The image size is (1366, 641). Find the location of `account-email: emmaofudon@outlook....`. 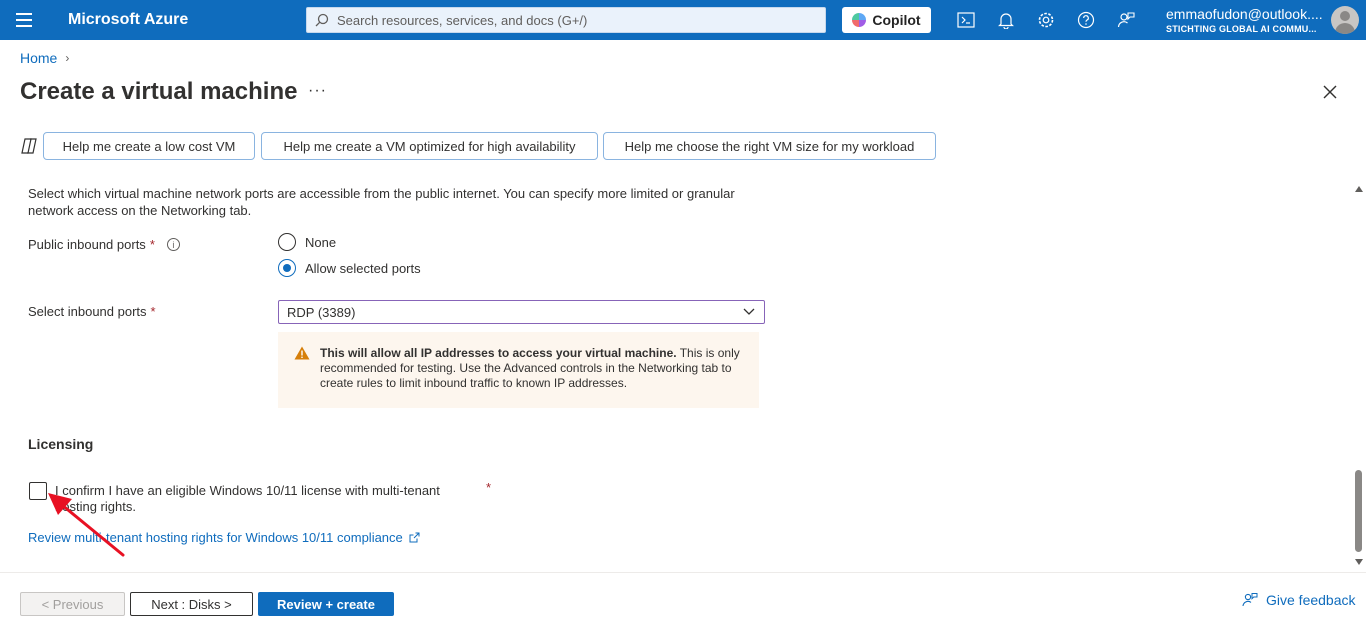

account-email: emmaofudon@outlook.... is located at coordinates (1244, 14).